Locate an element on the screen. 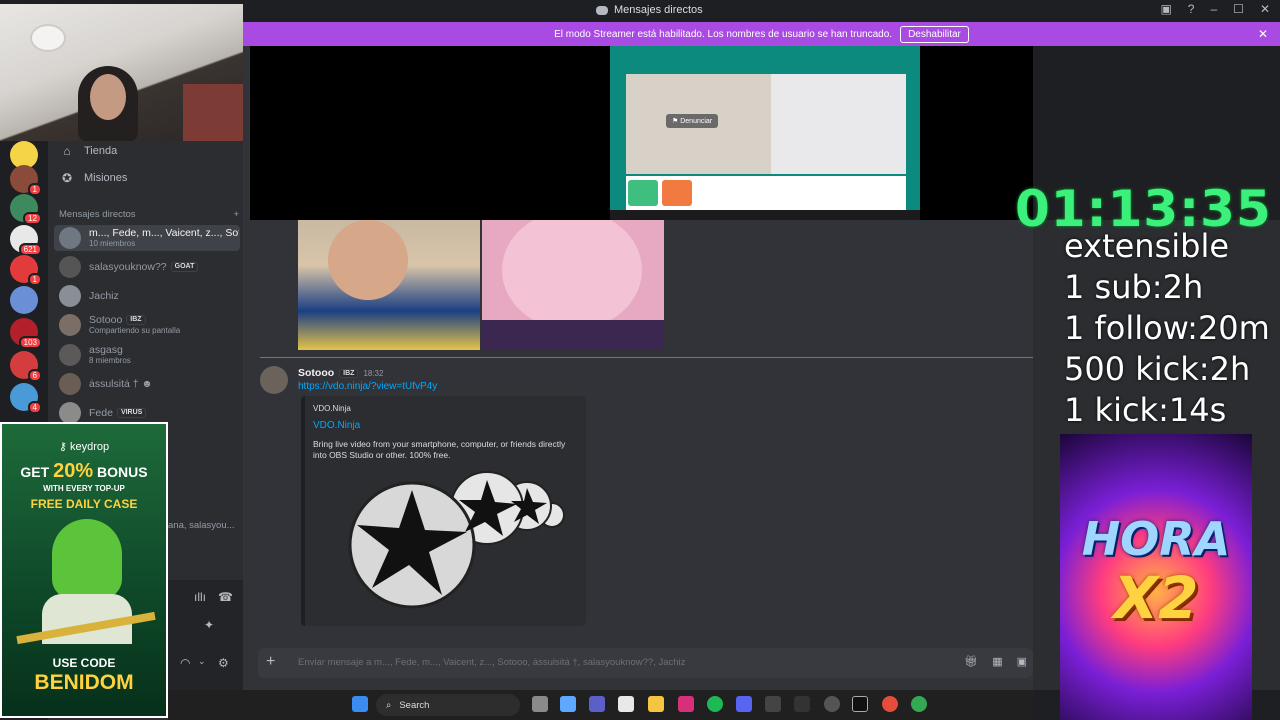 The width and height of the screenshot is (1280, 720). help-icon: ? is located at coordinates (1191, 9).